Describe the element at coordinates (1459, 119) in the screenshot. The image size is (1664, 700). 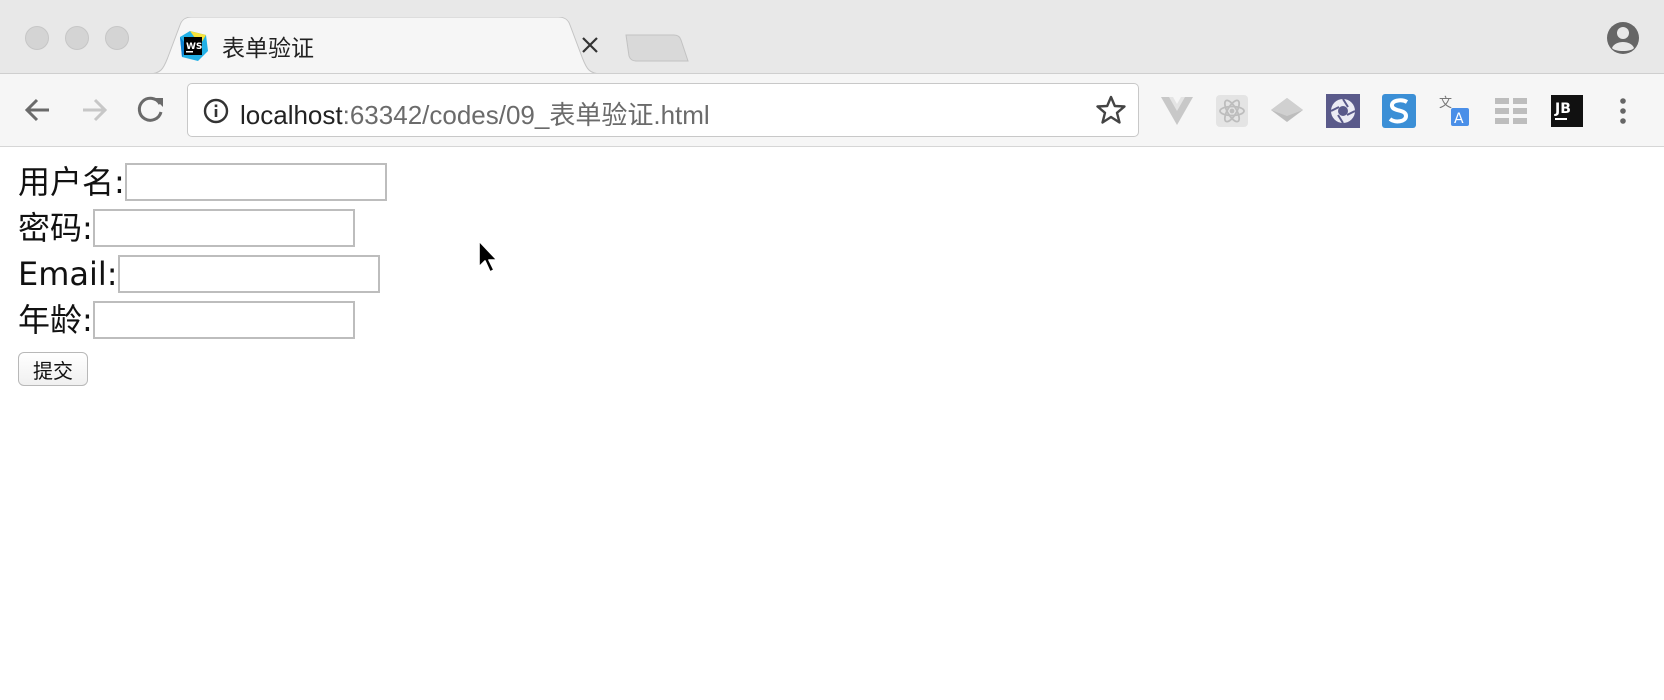
I see `svg-text: A` at that location.